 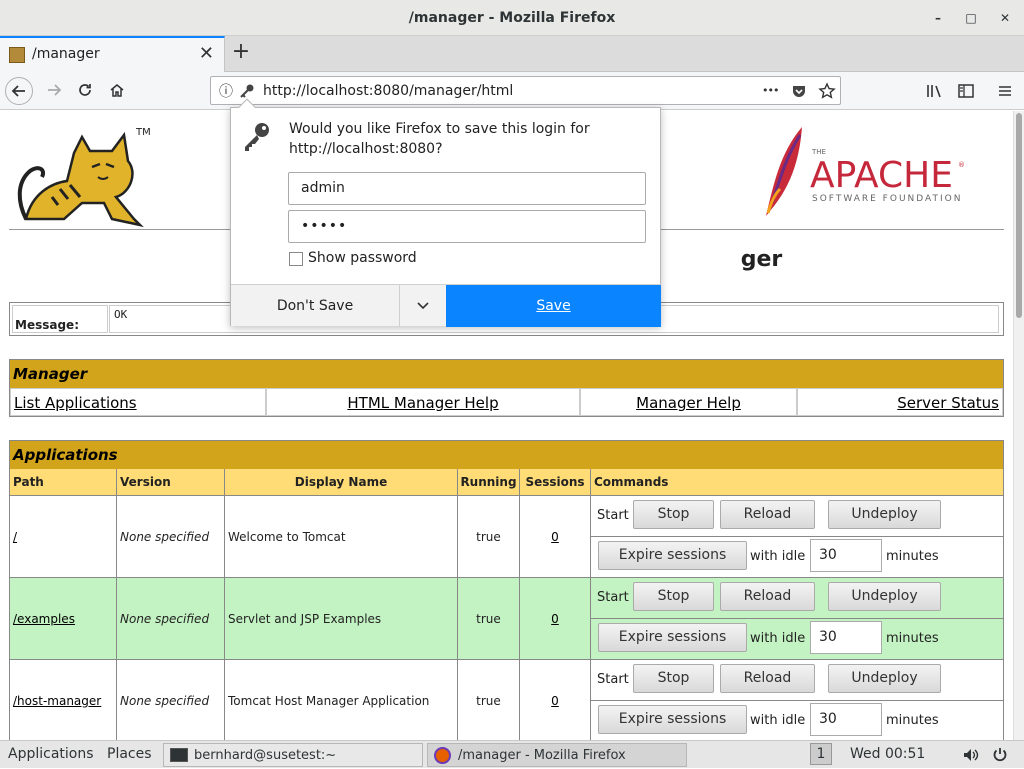 What do you see at coordinates (60, 319) in the screenshot?
I see `message-label: Message:` at bounding box center [60, 319].